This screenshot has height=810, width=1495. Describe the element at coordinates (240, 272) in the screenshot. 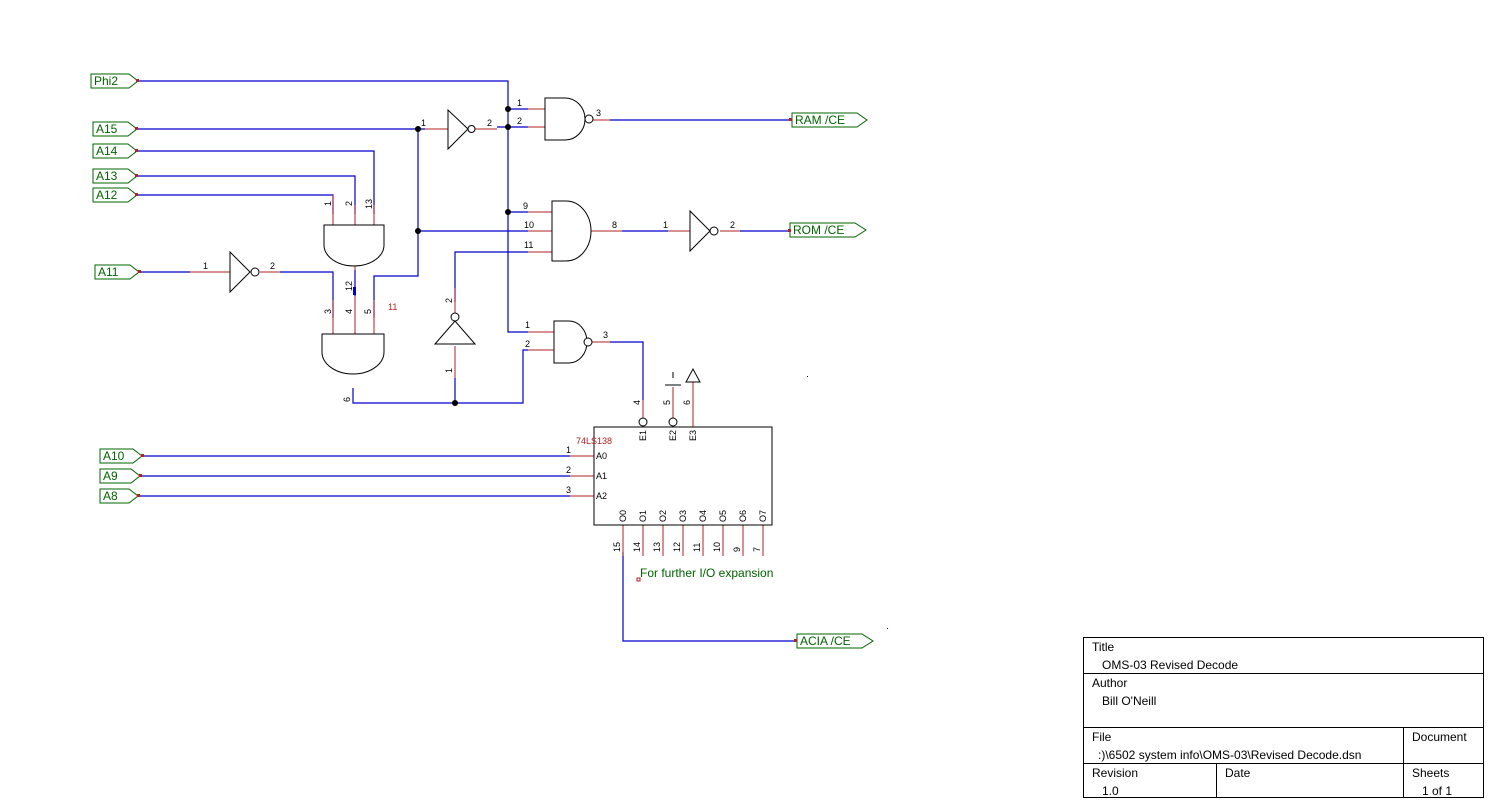

I see `inverter-a11` at that location.